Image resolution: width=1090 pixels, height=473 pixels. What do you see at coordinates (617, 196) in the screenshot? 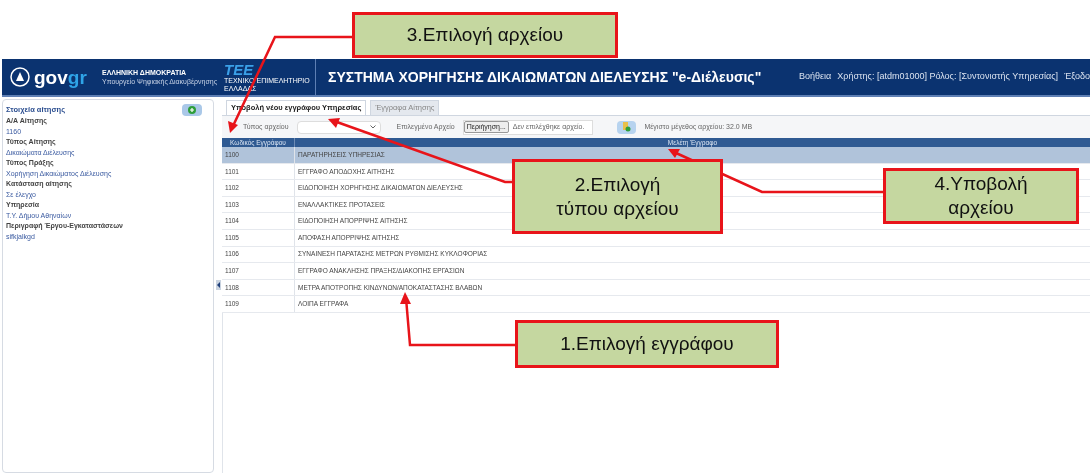
I see `callout-tooltip: 2.Επιλογή τύπου αρχείου` at bounding box center [617, 196].